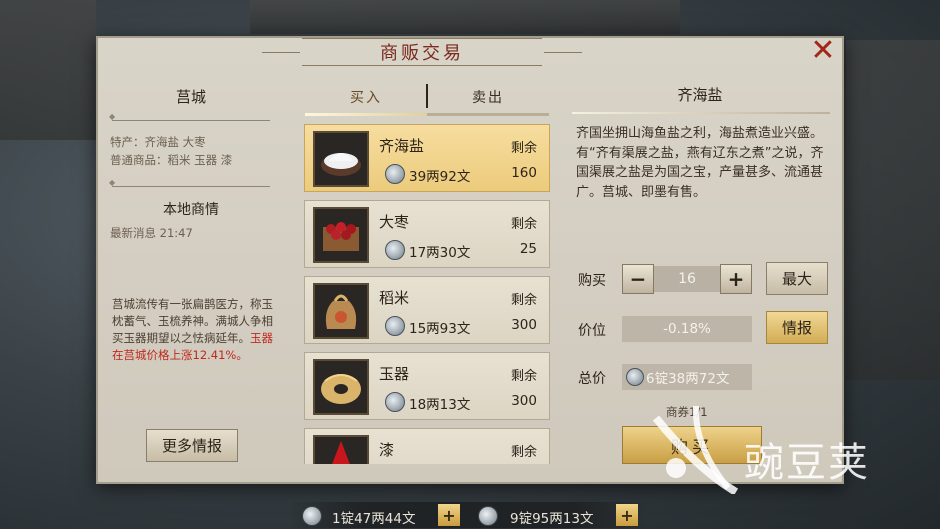 This screenshot has height=529, width=940. Describe the element at coordinates (797, 278) in the screenshot. I see `max-quantity-button: 最大` at that location.